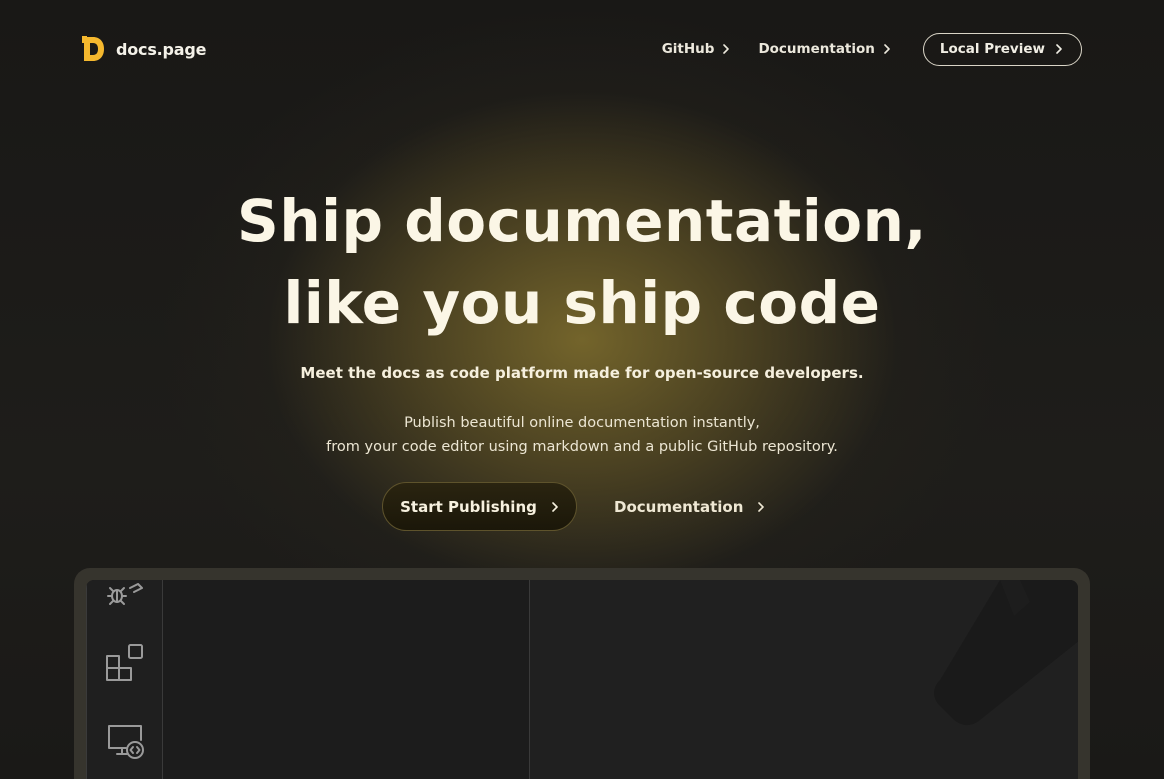 The image size is (1164, 779). What do you see at coordinates (582, 221) in the screenshot?
I see `hero-title-line-1: Ship documentation,` at bounding box center [582, 221].